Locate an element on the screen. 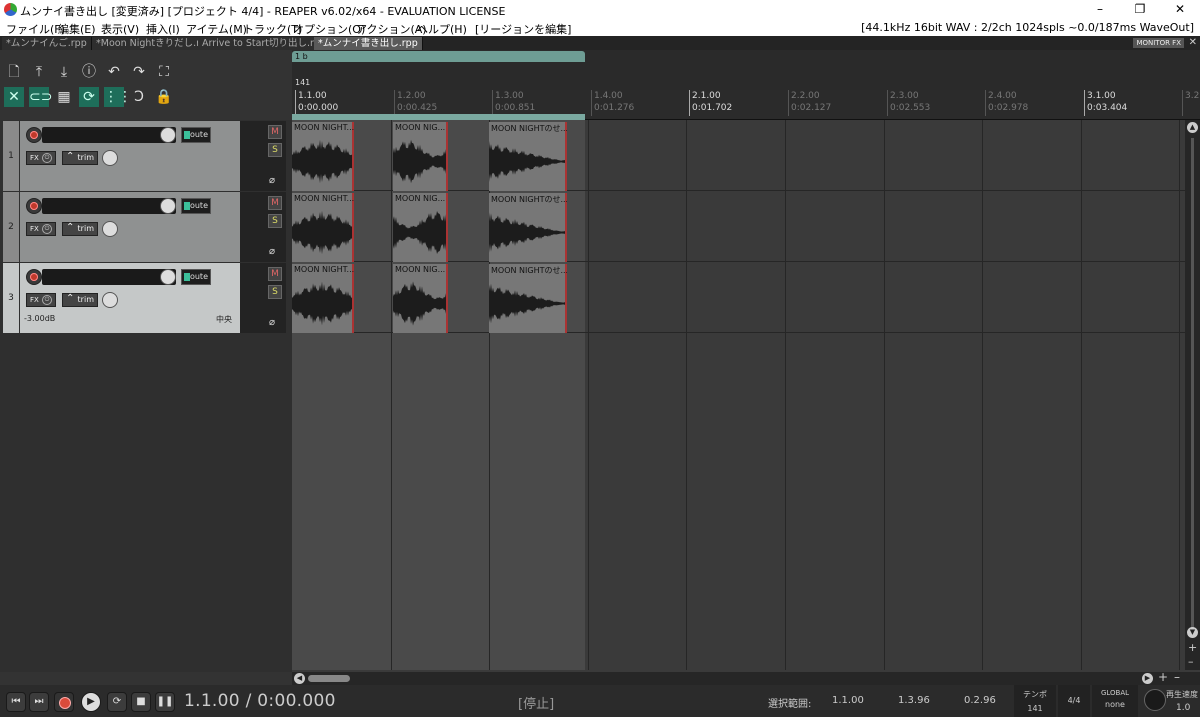 The height and width of the screenshot is (717, 1200). play-button: ▶ is located at coordinates (91, 702).